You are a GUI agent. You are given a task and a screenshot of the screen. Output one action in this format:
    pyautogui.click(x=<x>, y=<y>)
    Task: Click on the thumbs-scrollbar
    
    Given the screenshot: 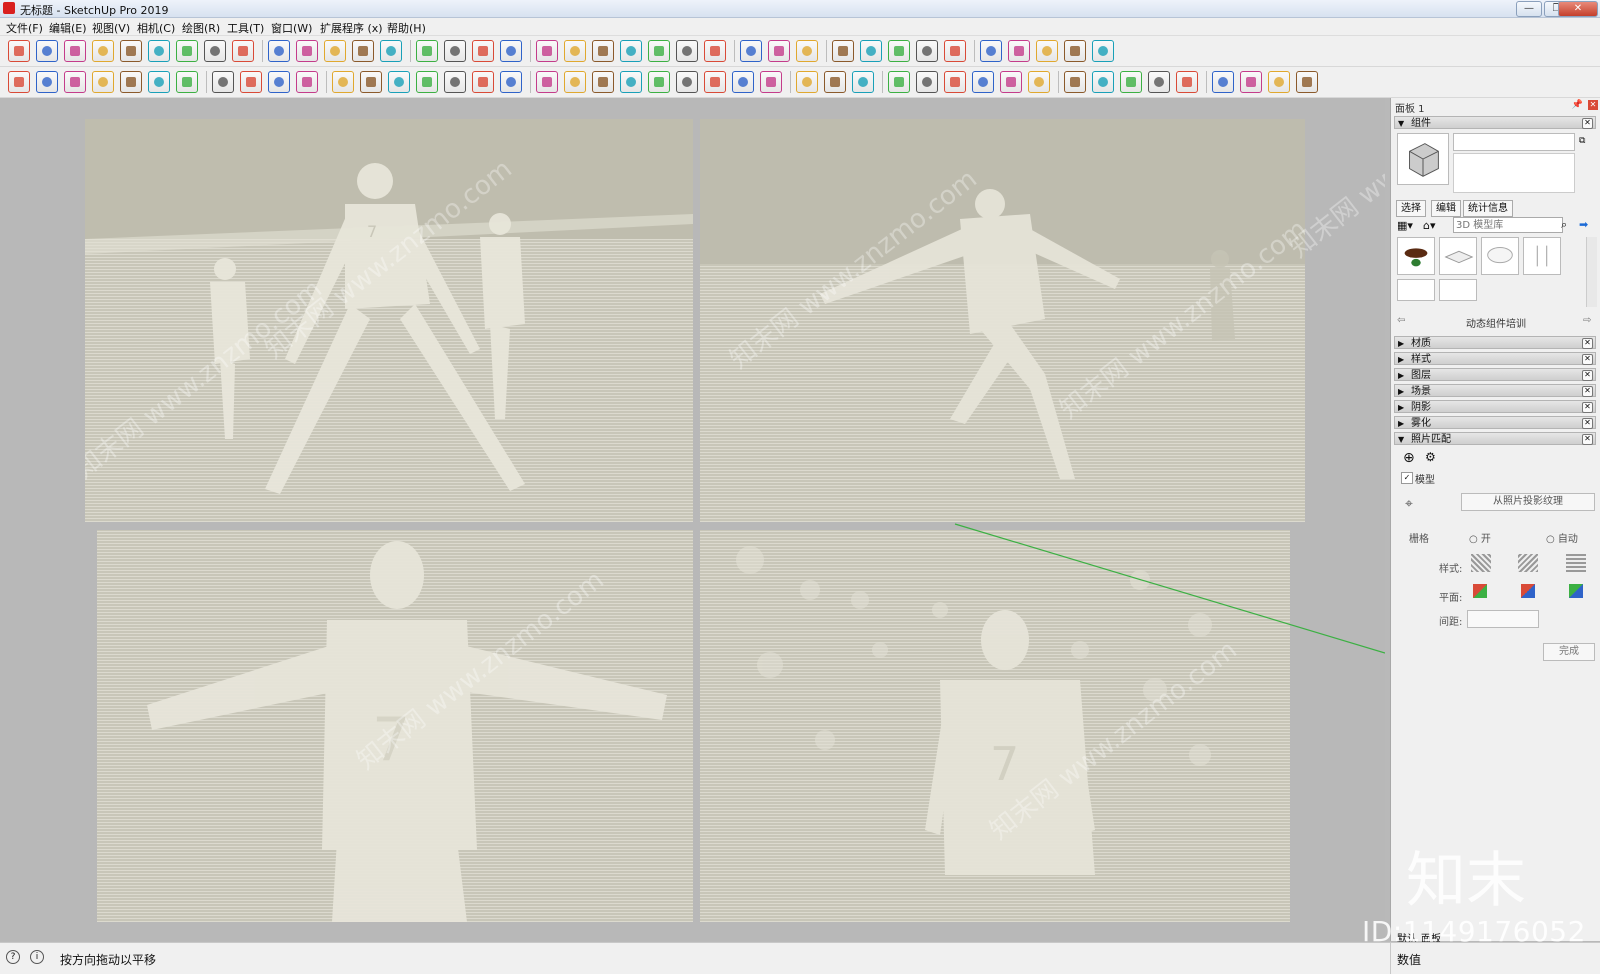 What is the action you would take?
    pyautogui.click(x=1591, y=272)
    